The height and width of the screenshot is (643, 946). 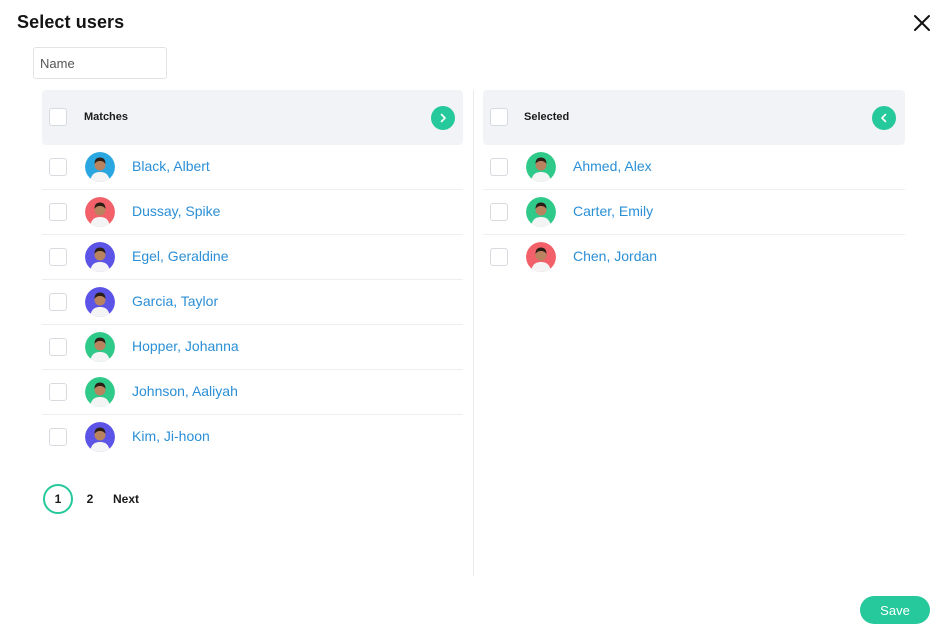 What do you see at coordinates (694, 117) in the screenshot?
I see `selected-header: Selected` at bounding box center [694, 117].